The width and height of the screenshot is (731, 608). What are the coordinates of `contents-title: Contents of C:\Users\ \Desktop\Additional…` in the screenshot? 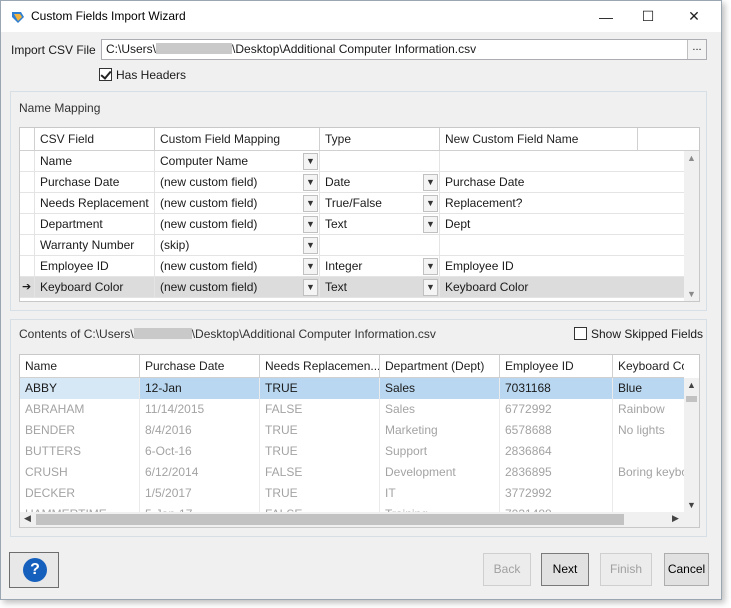 It's located at (227, 334).